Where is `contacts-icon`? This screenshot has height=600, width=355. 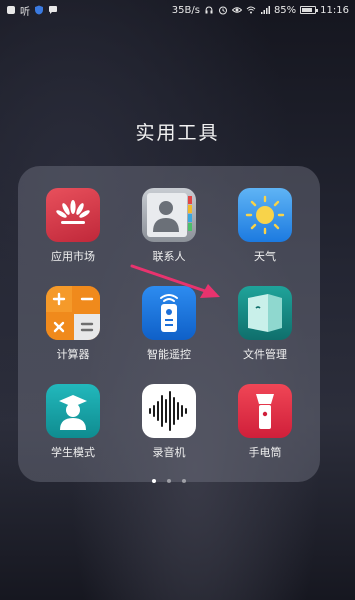
contacts-icon is located at coordinates (169, 215).